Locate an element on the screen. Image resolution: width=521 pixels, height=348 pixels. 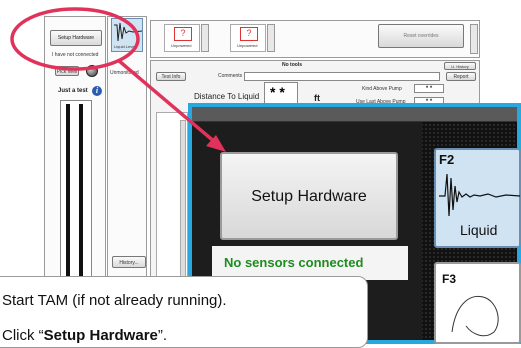
zoom-status-panel: No sensors connected is located at coordinates (310, 263).